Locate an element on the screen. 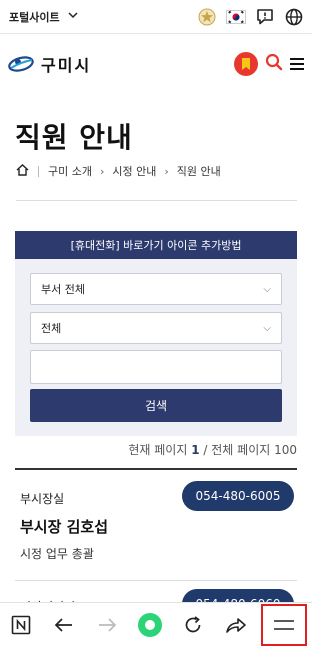  department-select-value: 부서 전체 is located at coordinates (63, 289).